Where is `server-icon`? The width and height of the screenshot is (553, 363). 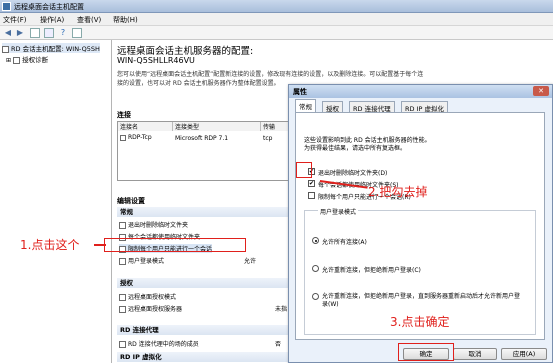 server-icon is located at coordinates (5, 49).